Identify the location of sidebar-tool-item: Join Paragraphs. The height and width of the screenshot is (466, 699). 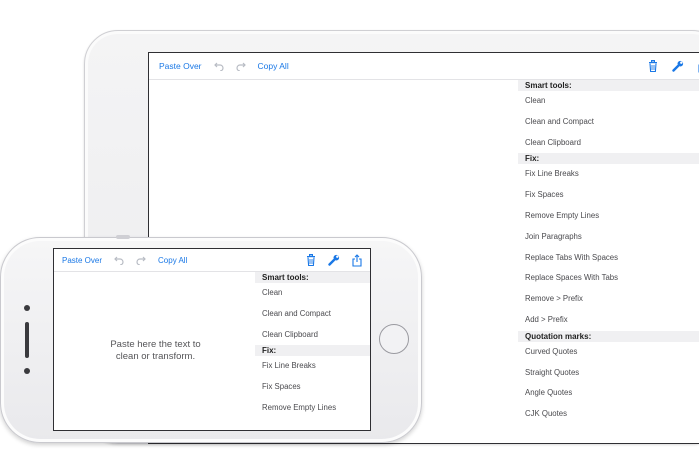
(608, 237).